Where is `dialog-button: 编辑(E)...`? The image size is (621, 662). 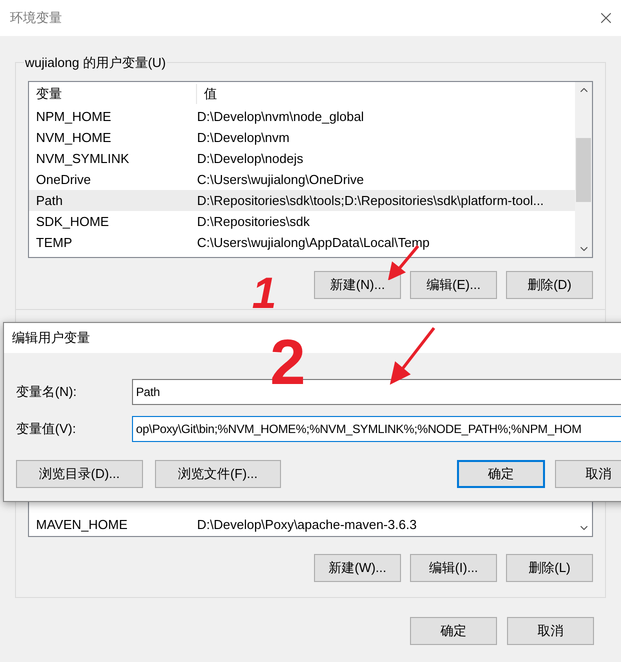 dialog-button: 编辑(E)... is located at coordinates (453, 285).